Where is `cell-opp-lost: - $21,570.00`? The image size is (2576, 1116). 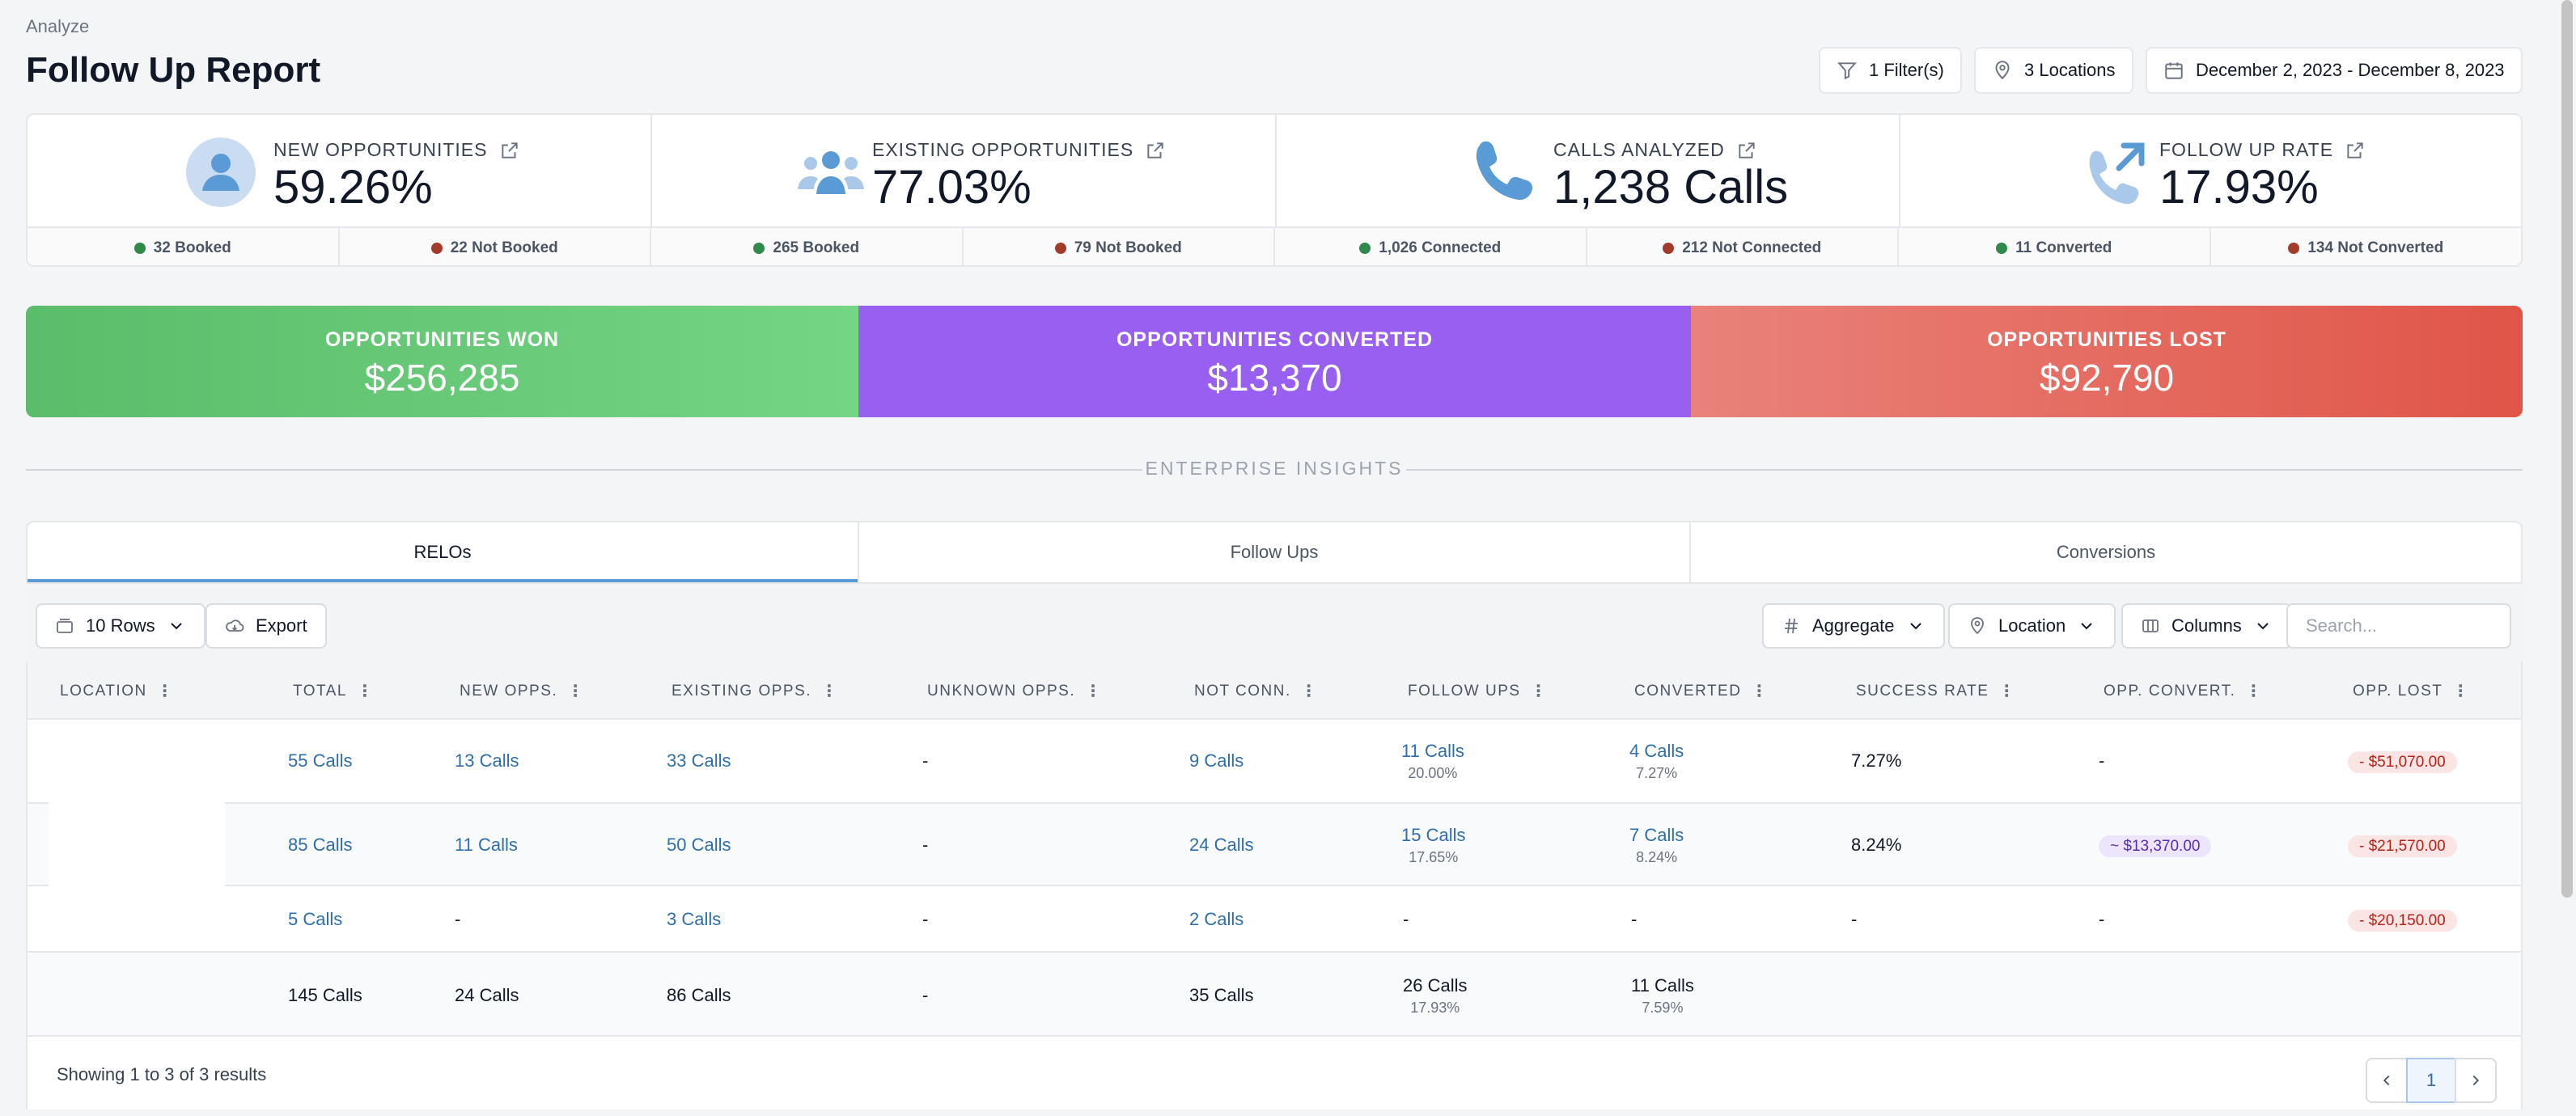 cell-opp-lost: - $21,570.00 is located at coordinates (2402, 846).